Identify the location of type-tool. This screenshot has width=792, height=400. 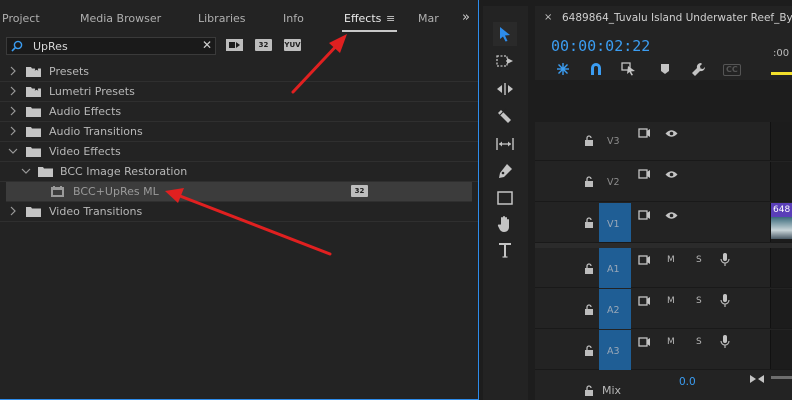
(505, 250).